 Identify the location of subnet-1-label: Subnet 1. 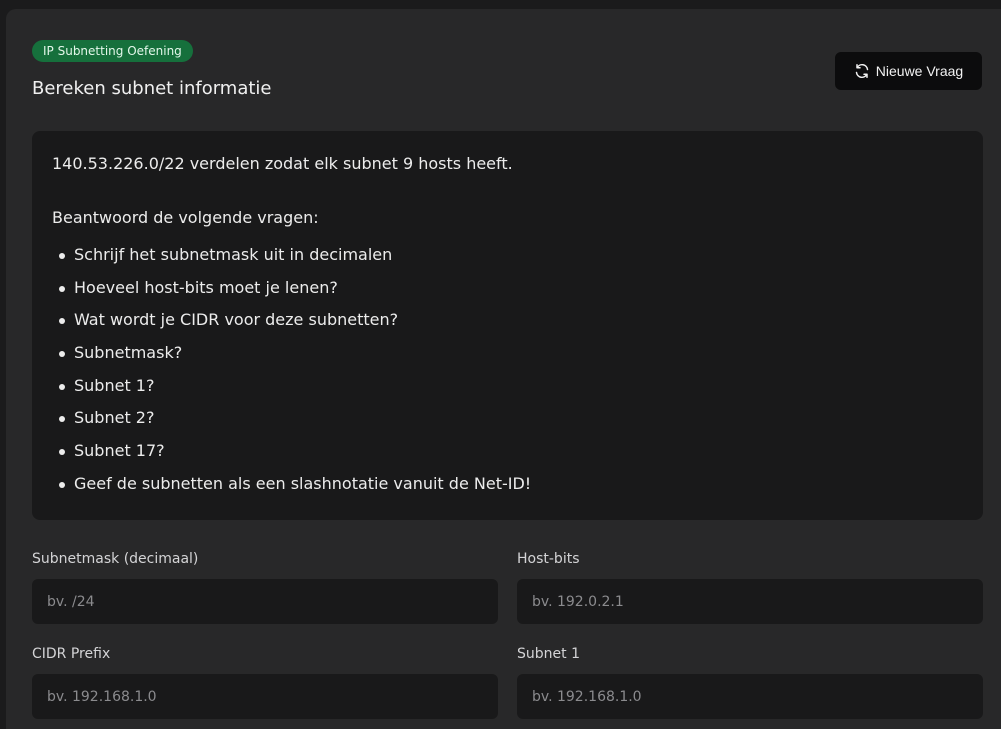
(548, 654).